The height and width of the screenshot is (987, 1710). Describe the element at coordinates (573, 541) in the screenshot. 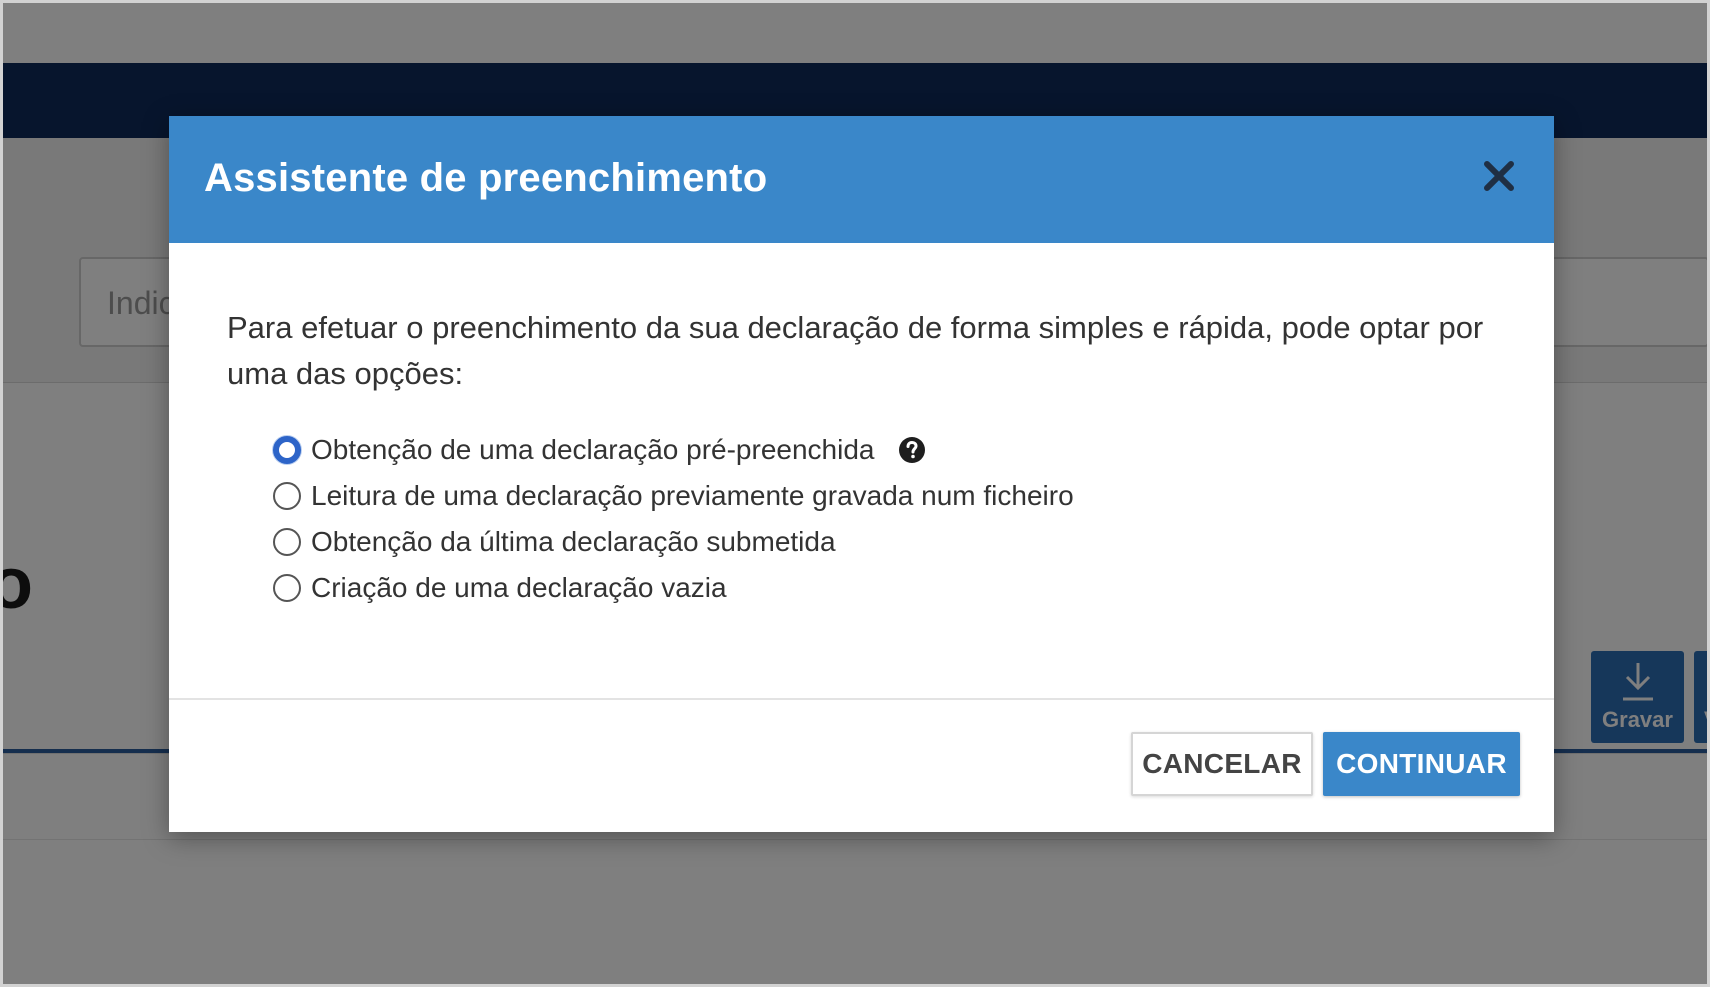

I see `option-label: Obtenção da última declaração submetida` at that location.